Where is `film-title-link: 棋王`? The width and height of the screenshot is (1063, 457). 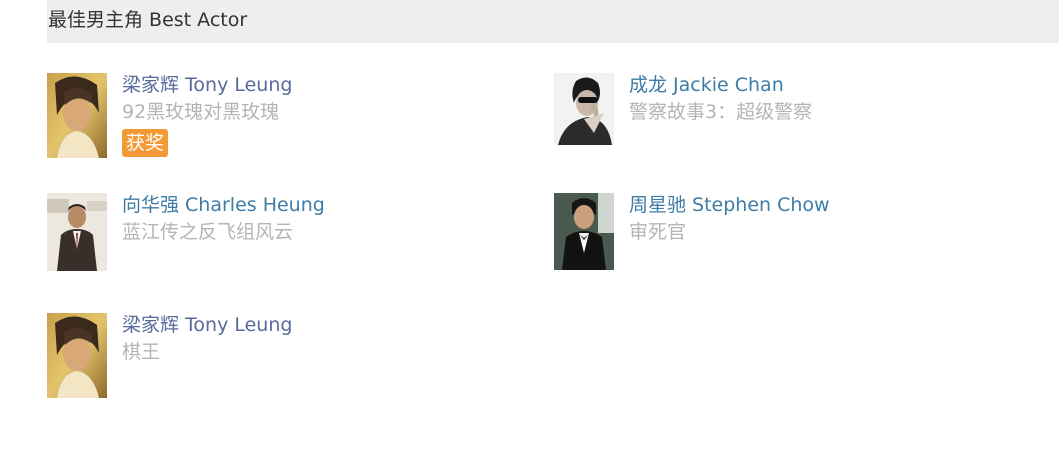 film-title-link: 棋王 is located at coordinates (141, 352).